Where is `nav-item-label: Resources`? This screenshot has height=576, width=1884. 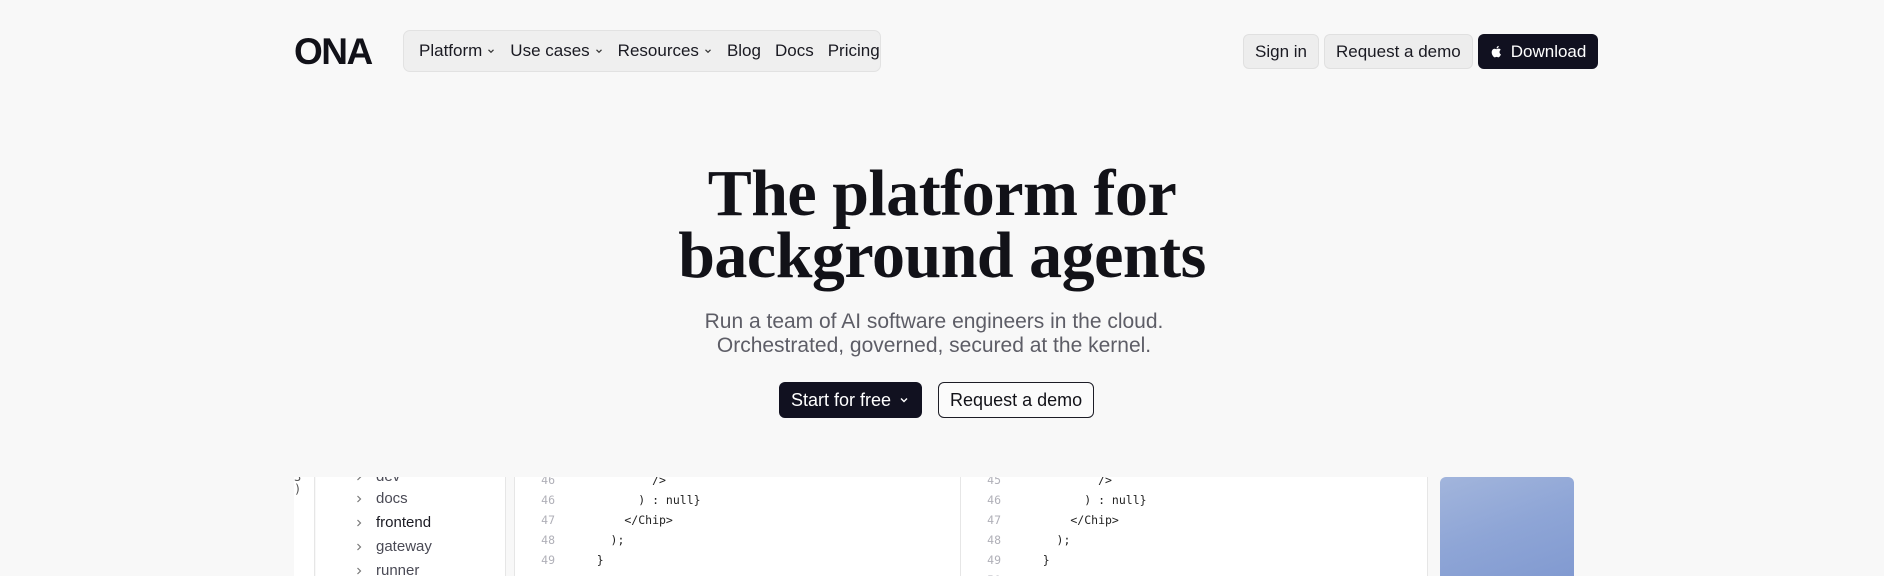 nav-item-label: Resources is located at coordinates (658, 50).